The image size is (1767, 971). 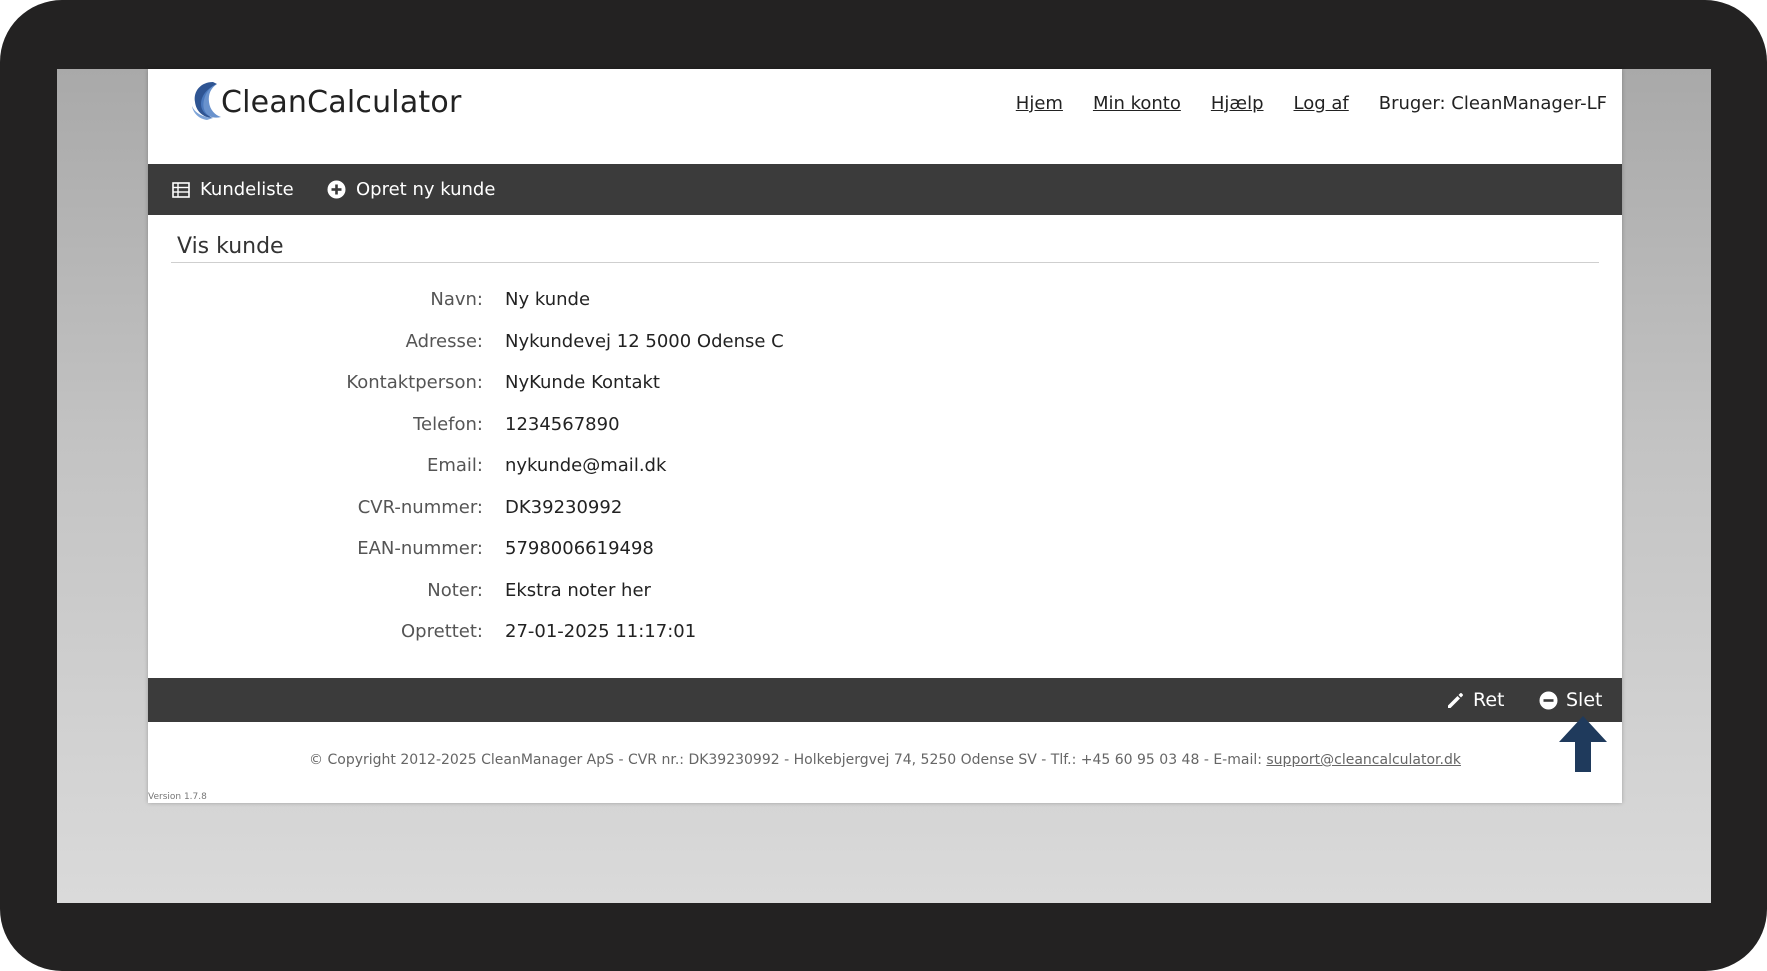 I want to click on detail-row-name: Navn: Ny kunde, so click(x=885, y=310).